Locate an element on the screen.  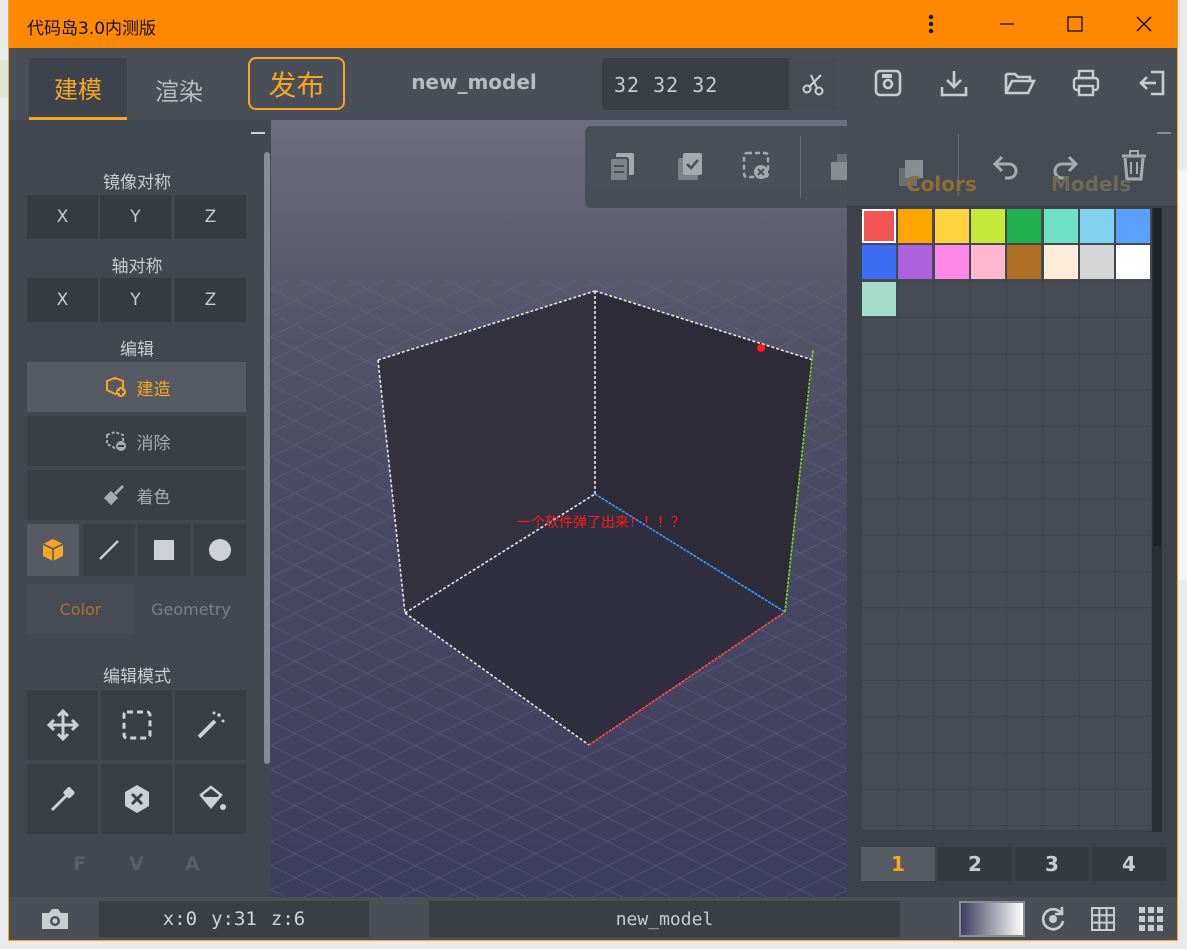
axis-x-button: X is located at coordinates (62, 300).